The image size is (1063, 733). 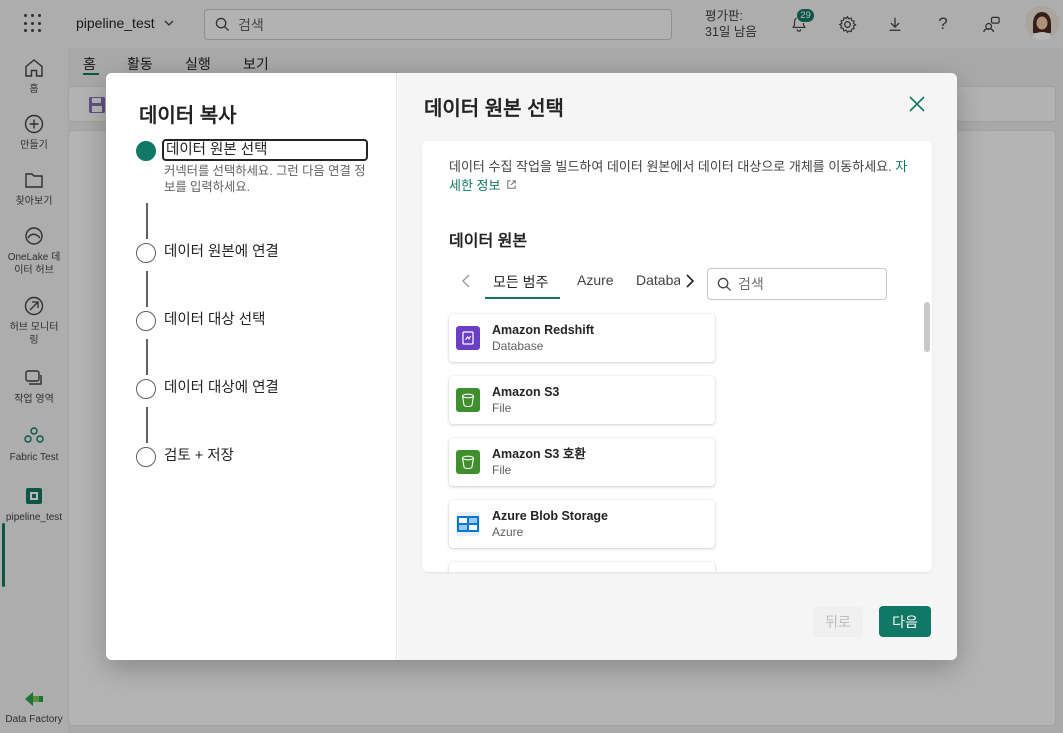 I want to click on step-label: 데이터 대상에 연결, so click(x=221, y=388).